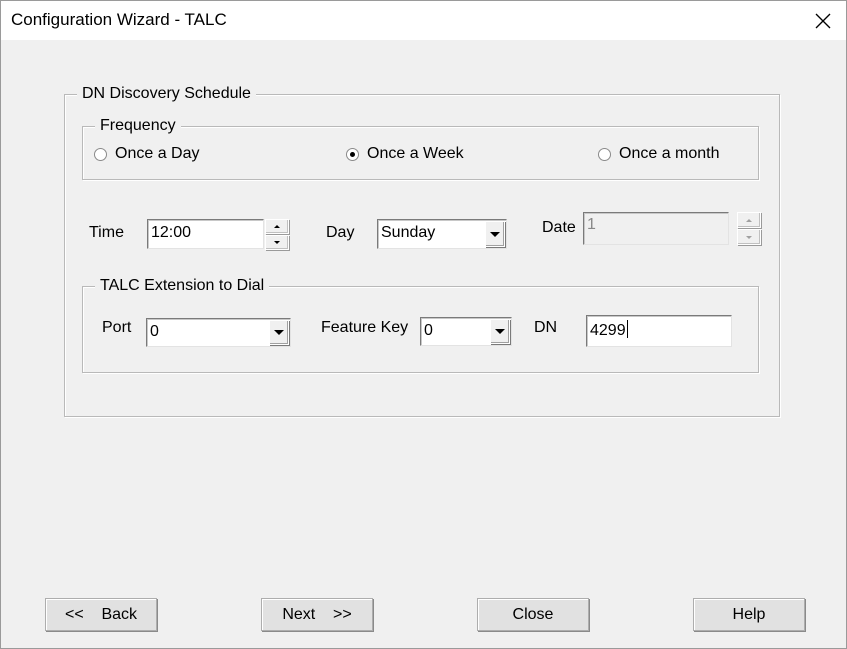 This screenshot has width=847, height=649. What do you see at coordinates (117, 327) in the screenshot?
I see `port-label: Port` at bounding box center [117, 327].